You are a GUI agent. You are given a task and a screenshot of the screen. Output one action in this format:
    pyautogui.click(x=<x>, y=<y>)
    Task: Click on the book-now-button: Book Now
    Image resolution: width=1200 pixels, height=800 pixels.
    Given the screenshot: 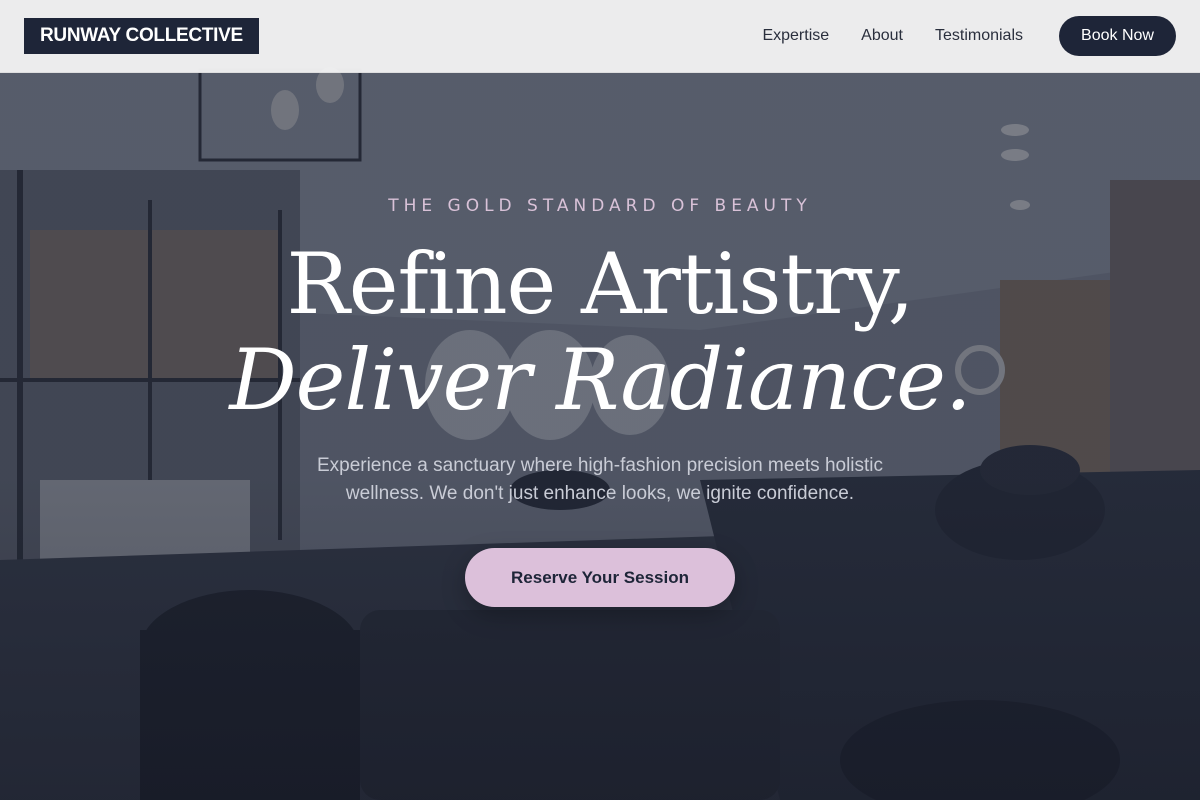 What is the action you would take?
    pyautogui.click(x=1117, y=36)
    